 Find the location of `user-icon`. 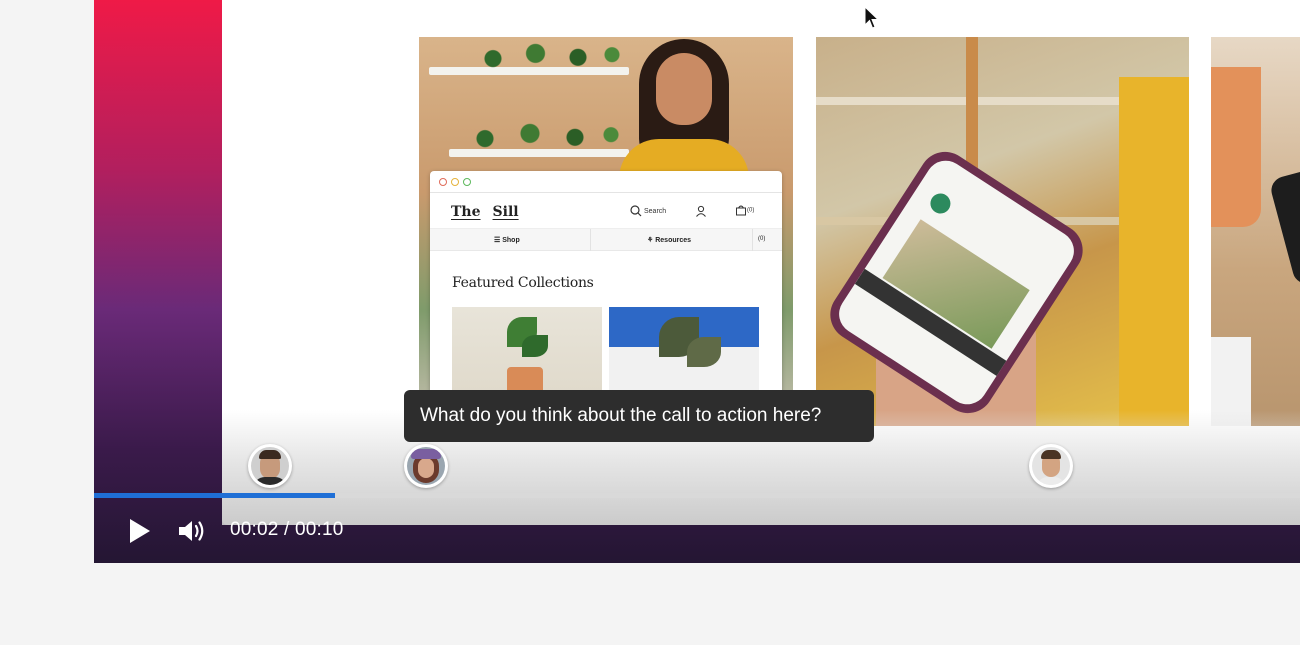

user-icon is located at coordinates (701, 213).